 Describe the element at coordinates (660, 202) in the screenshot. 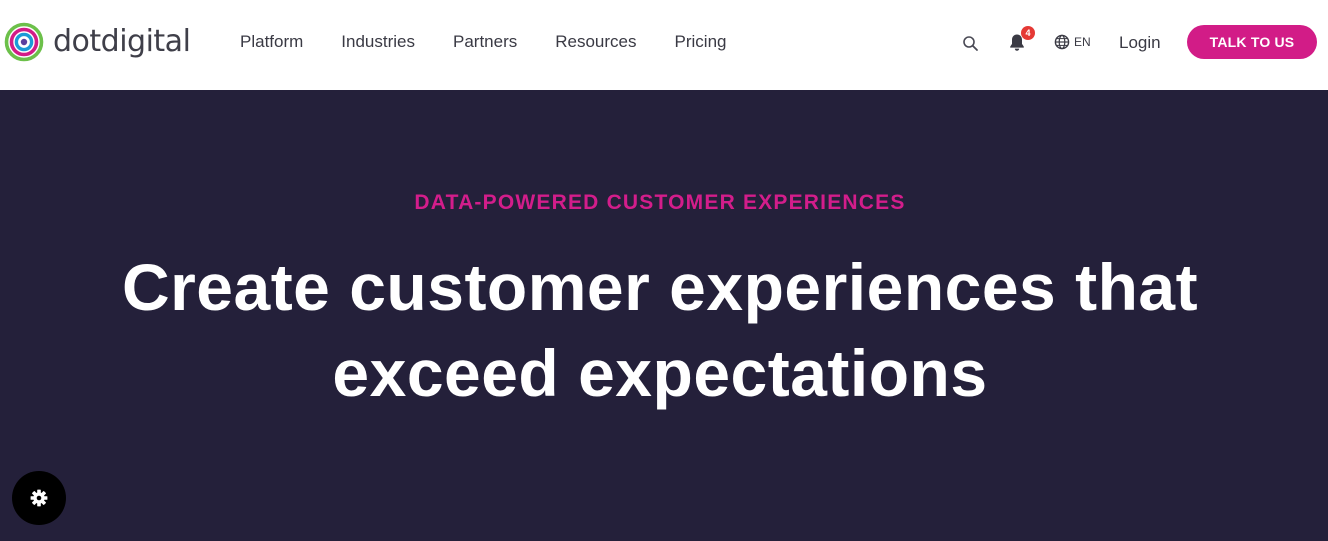

I see `hero-eyebrow: DATA-POWERED CUSTOMER EXPERIENCES` at that location.